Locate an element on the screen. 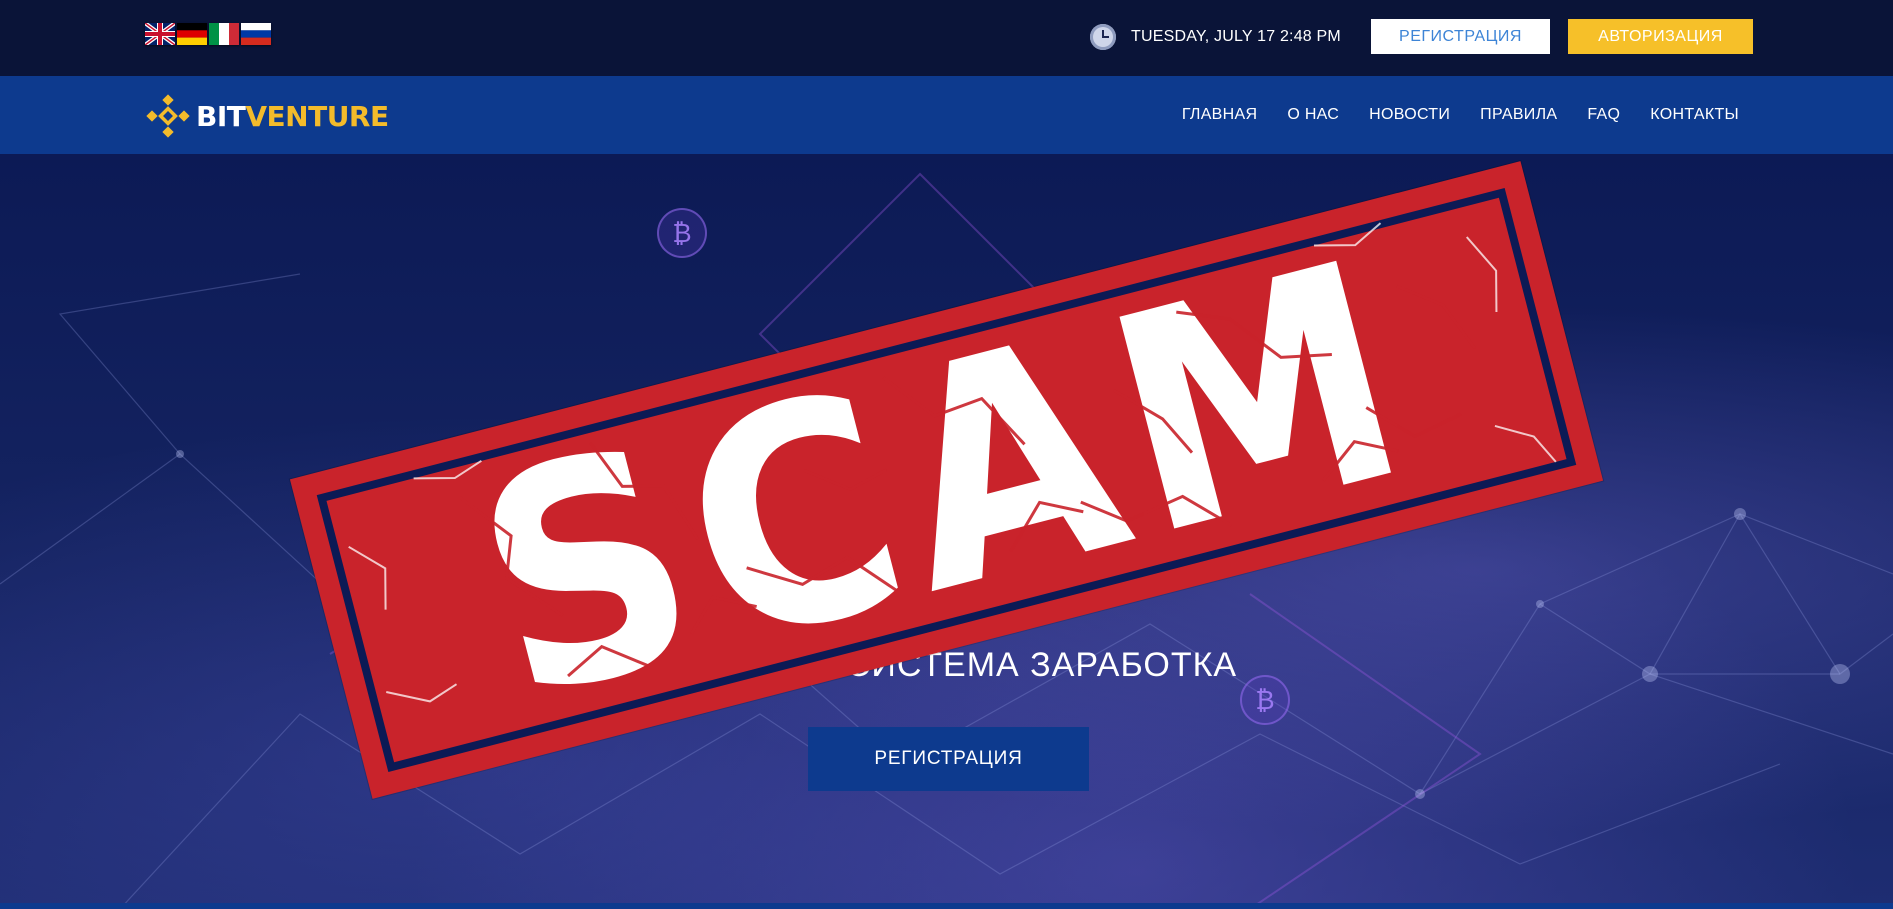  logo-diamond-icon is located at coordinates (168, 116).